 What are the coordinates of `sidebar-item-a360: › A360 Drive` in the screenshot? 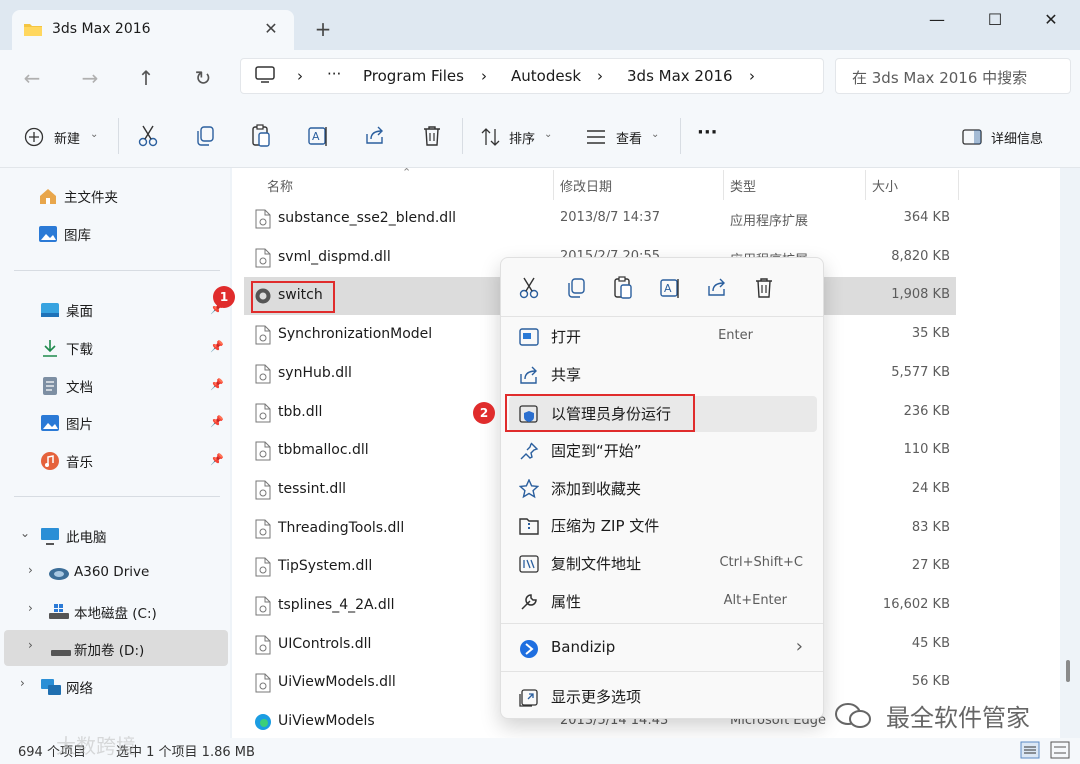 It's located at (124, 573).